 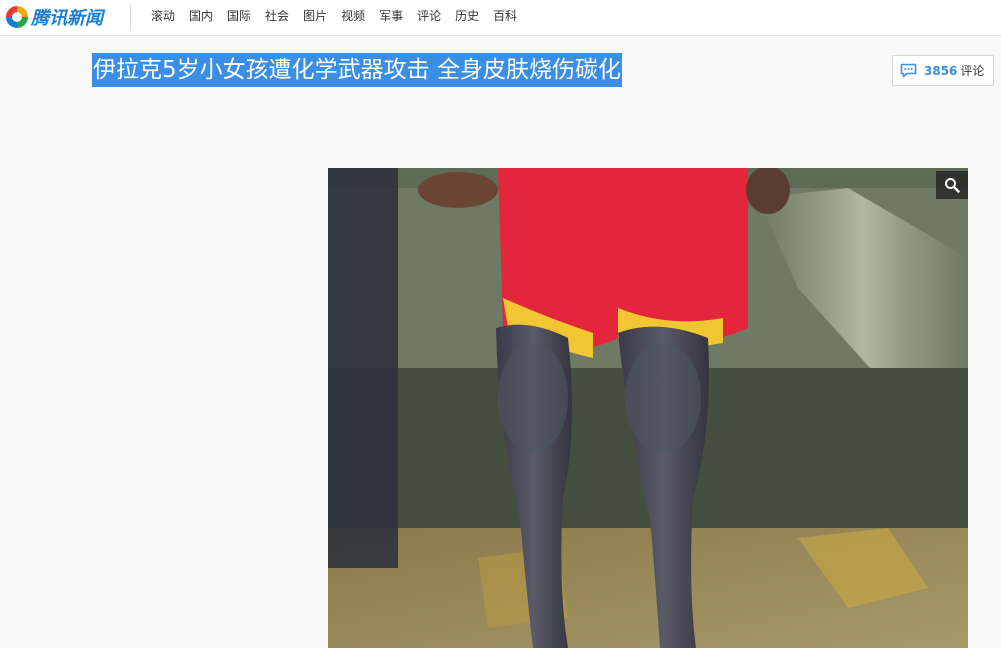 I want to click on article-title: 伊拉克5岁小女孩遭化学武器攻击 全身皮肤烧伤碳化, so click(x=357, y=70).